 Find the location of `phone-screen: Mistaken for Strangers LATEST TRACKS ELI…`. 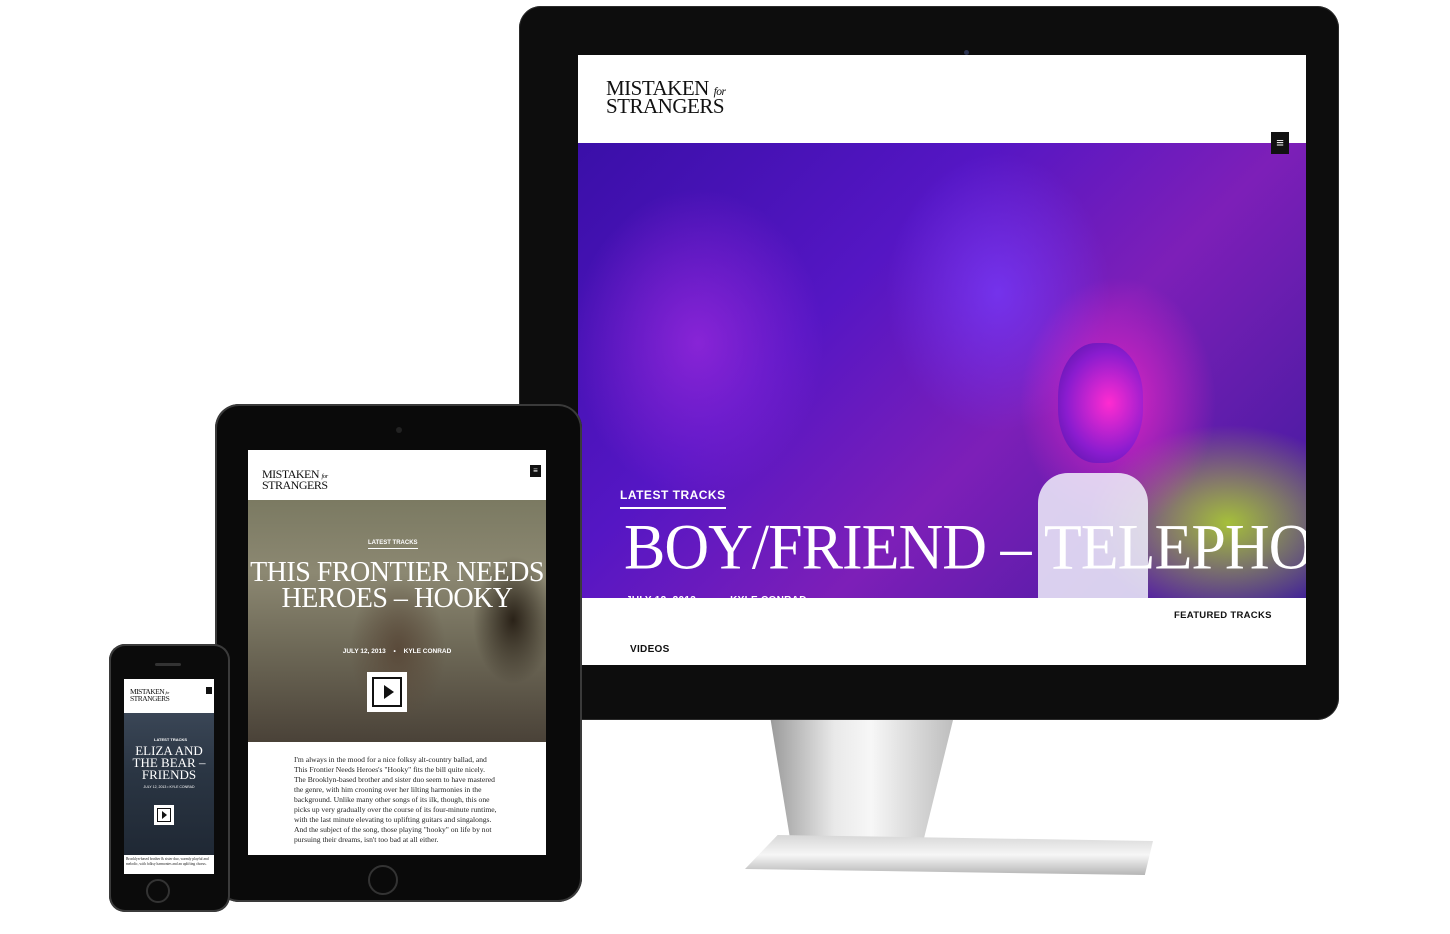

phone-screen: Mistaken for Strangers LATEST TRACKS ELI… is located at coordinates (169, 776).